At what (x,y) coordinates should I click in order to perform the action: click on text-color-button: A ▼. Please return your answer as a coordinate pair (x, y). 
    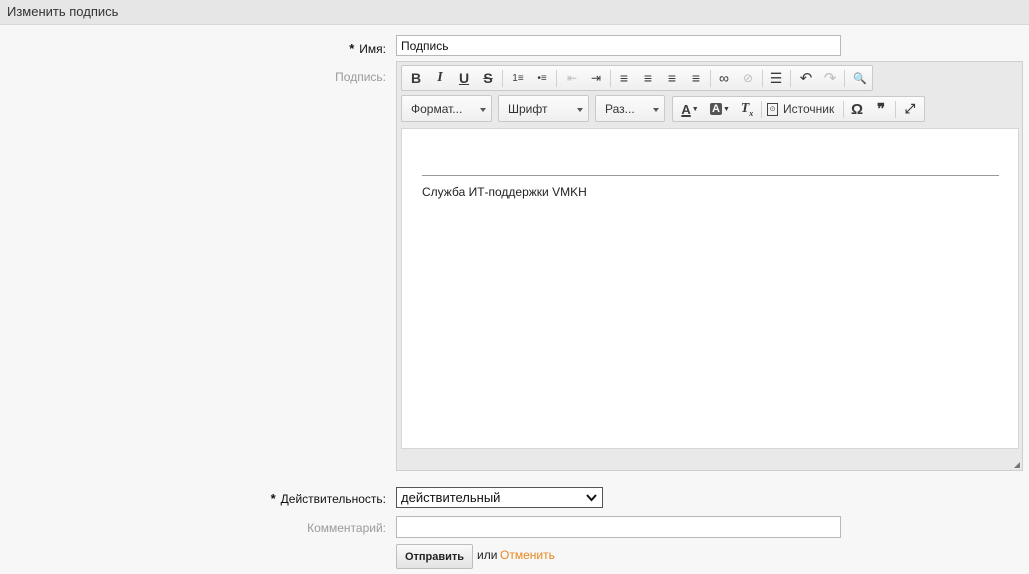
    Looking at the image, I should click on (690, 109).